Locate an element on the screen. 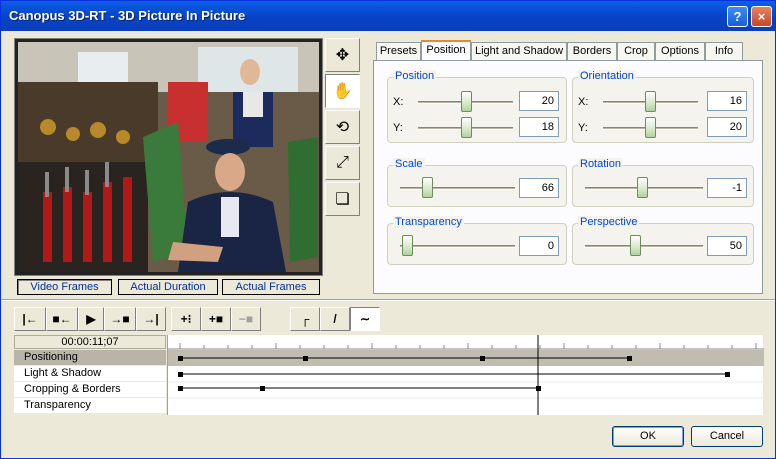 This screenshot has width=776, height=459. add-keyframe-button: +■ is located at coordinates (216, 319).